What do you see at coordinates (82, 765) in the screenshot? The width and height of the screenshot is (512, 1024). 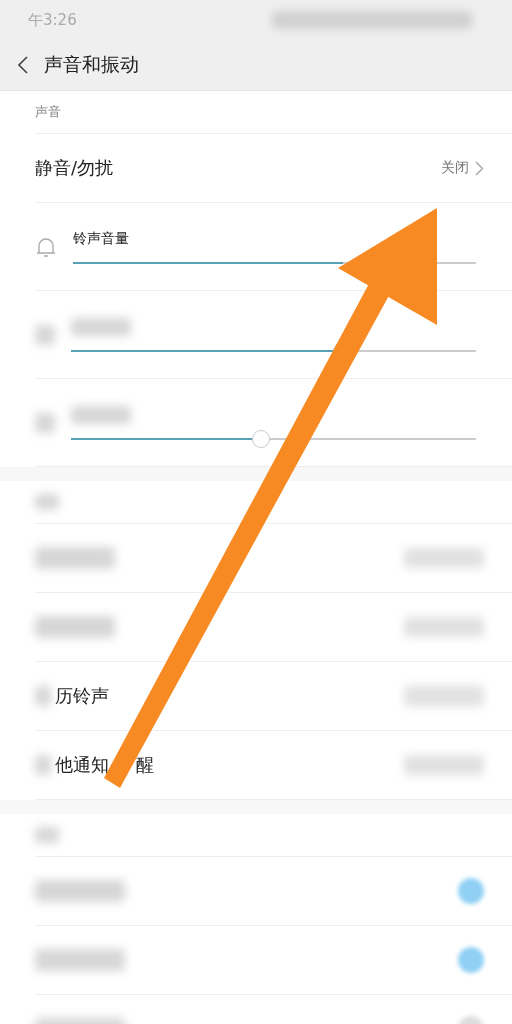 I see `row-label: 他通知` at bounding box center [82, 765].